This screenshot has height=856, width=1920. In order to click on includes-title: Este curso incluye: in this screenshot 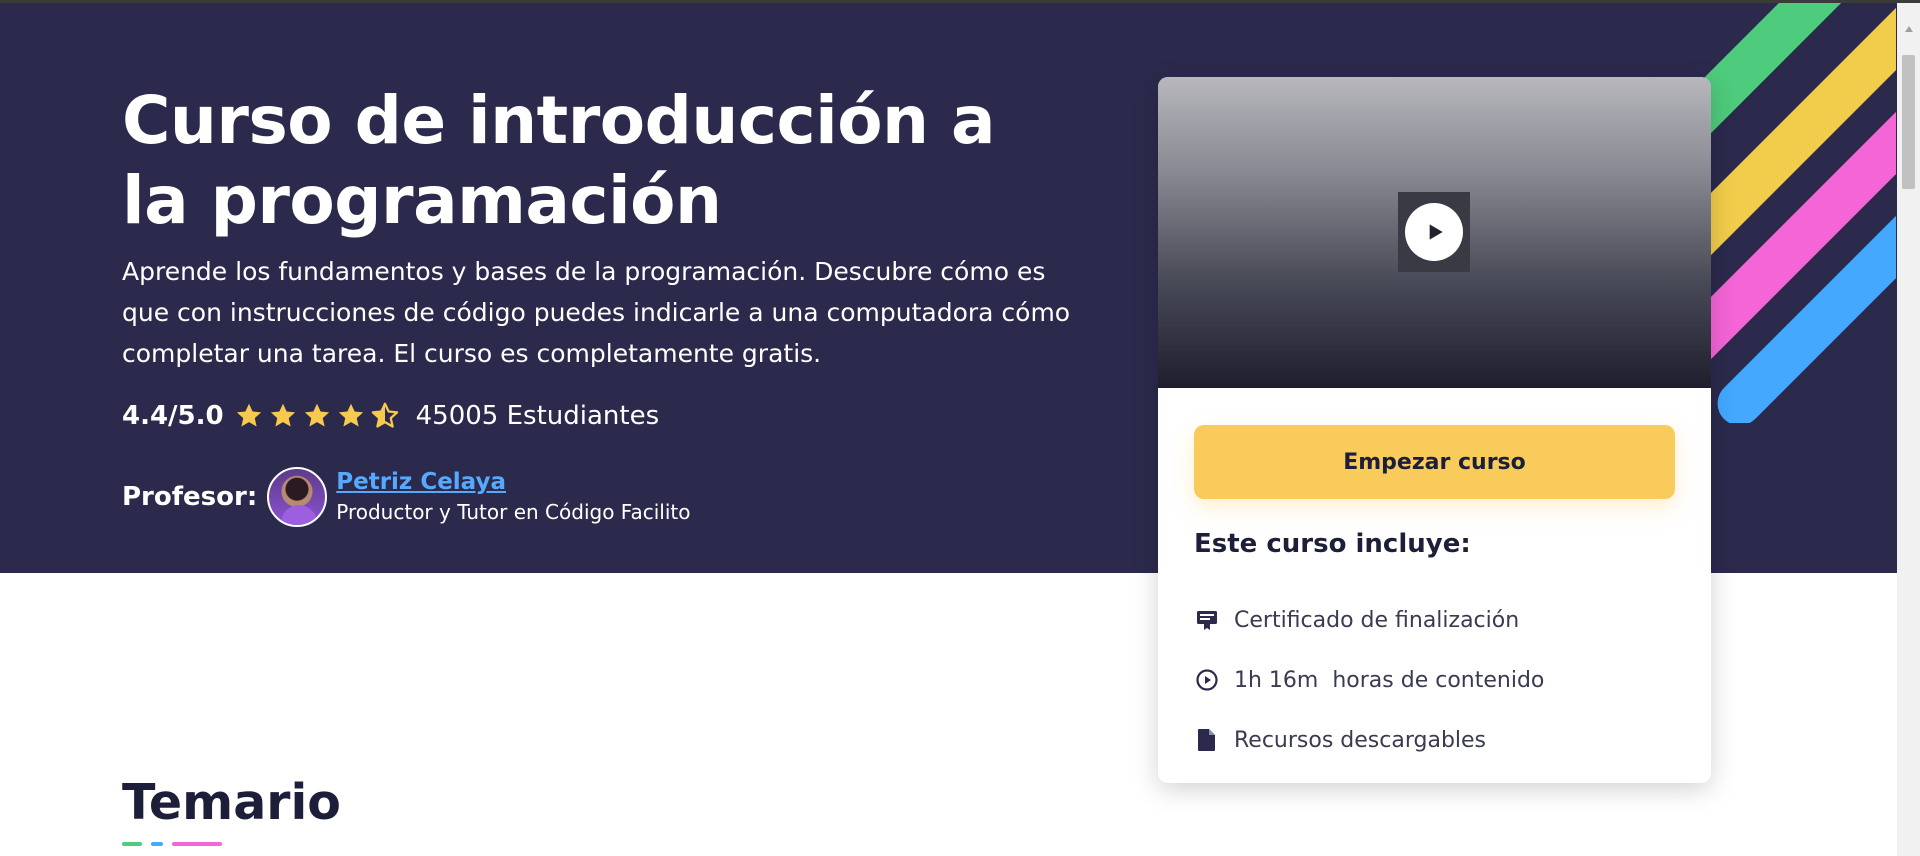, I will do `click(1332, 544)`.